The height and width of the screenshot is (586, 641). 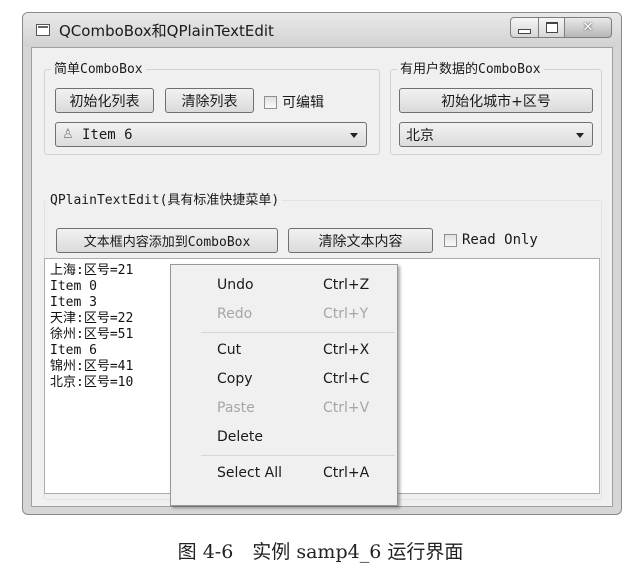 I want to click on menu-item-label: Undo, so click(x=235, y=285).